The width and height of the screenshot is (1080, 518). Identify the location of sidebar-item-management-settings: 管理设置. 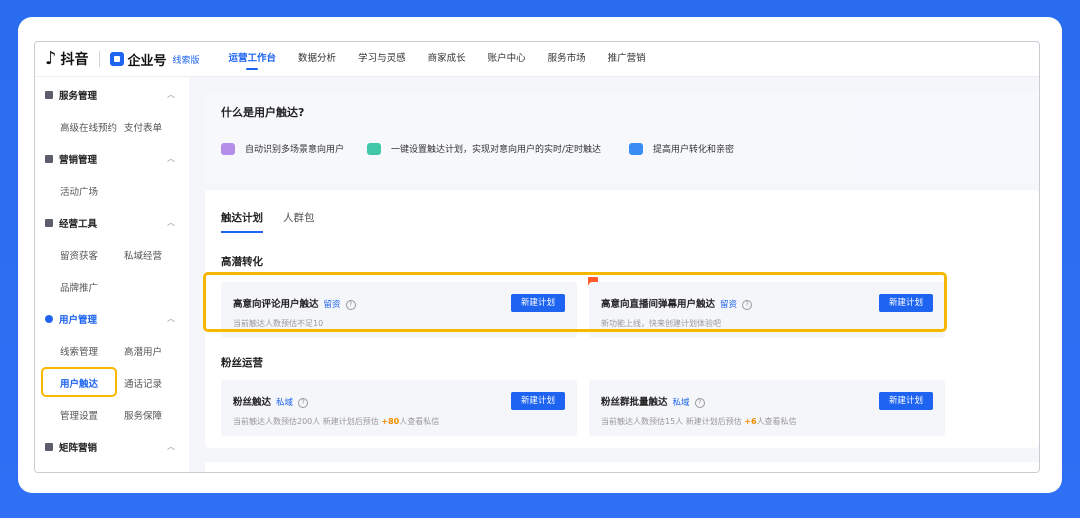
(79, 417).